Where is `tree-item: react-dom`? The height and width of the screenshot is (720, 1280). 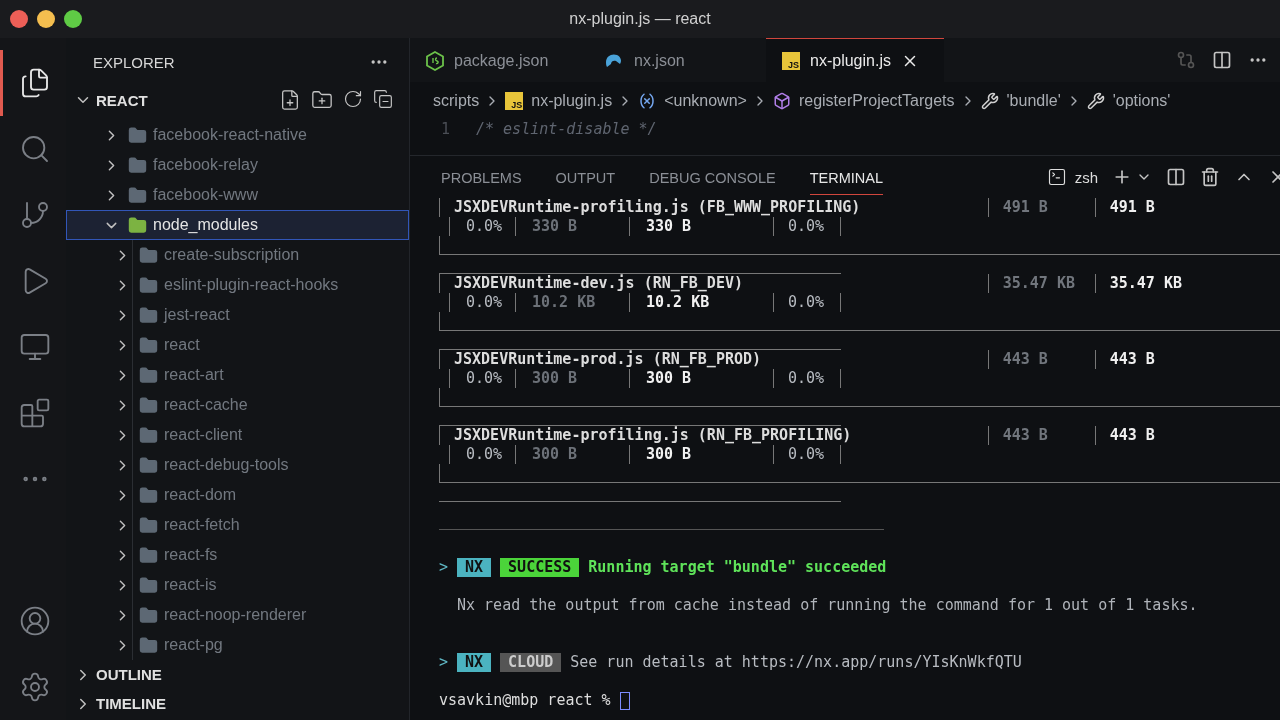 tree-item: react-dom is located at coordinates (237, 495).